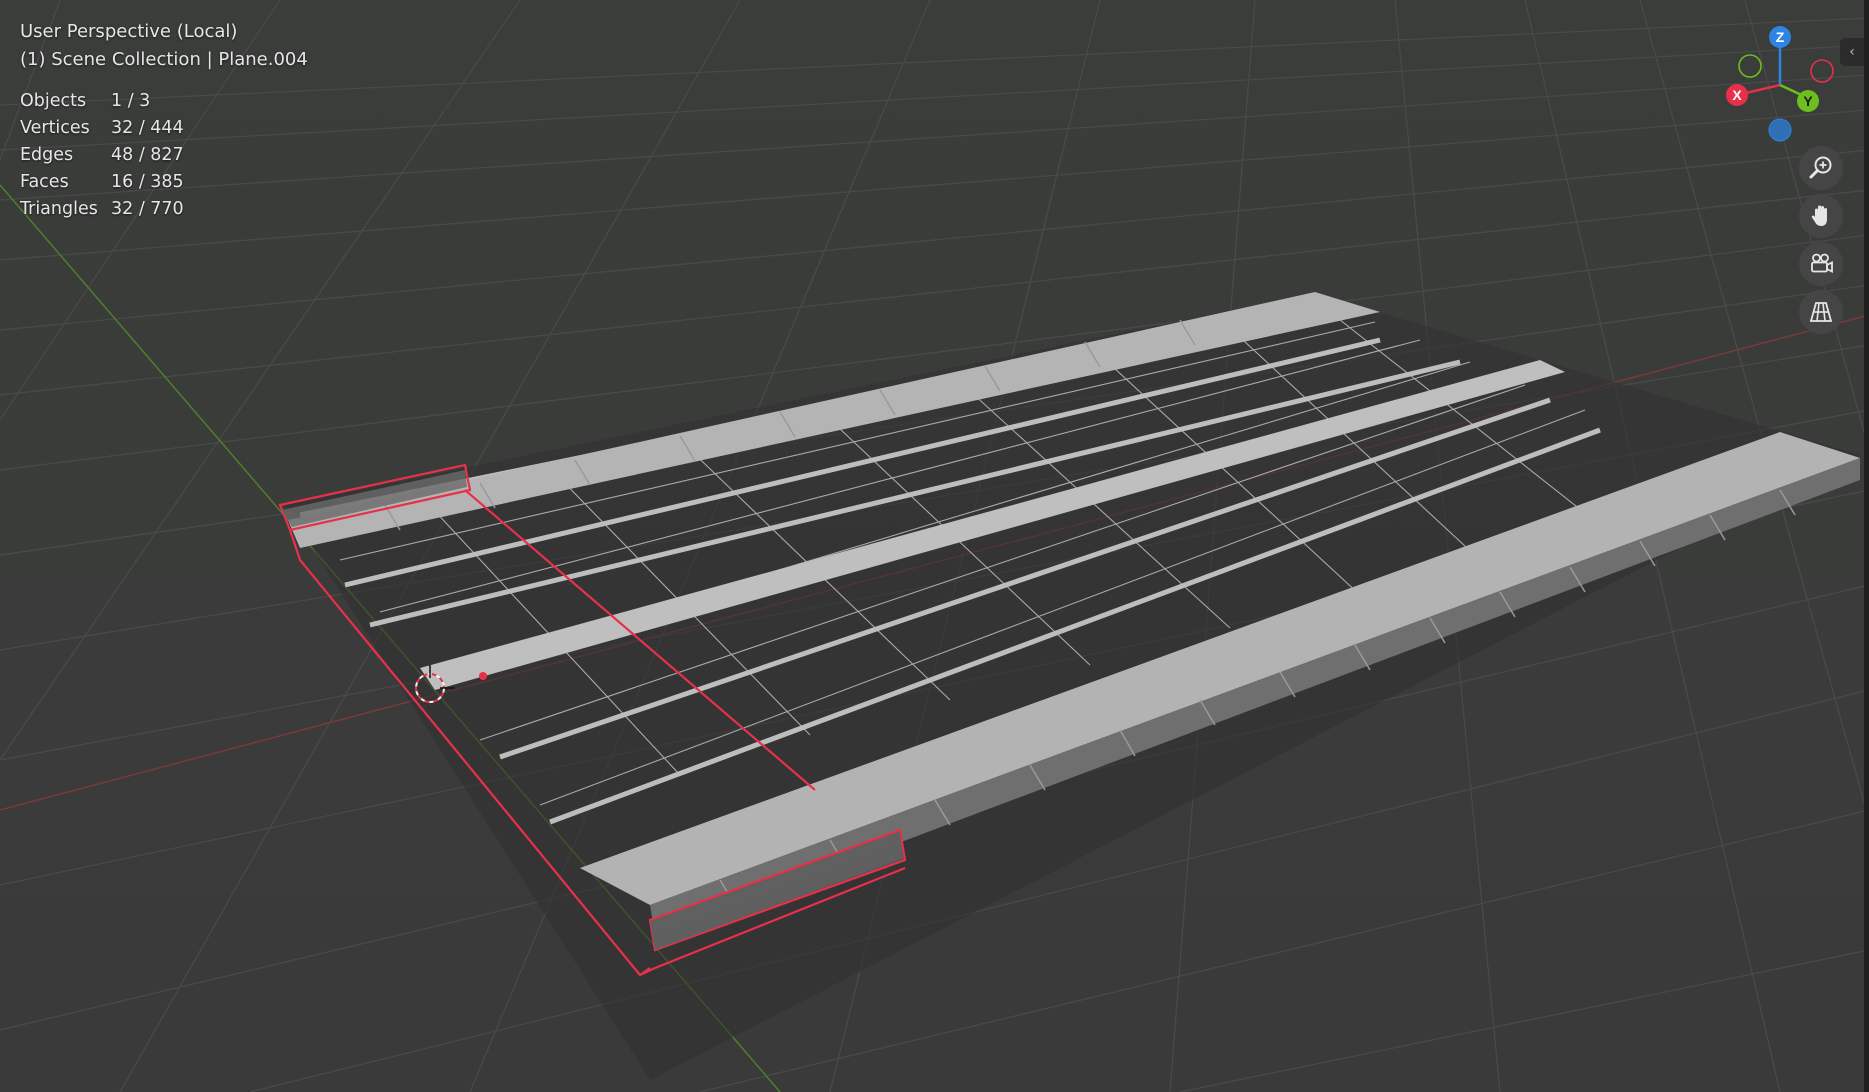  Describe the element at coordinates (53, 101) in the screenshot. I see `stat-label: Objects` at that location.